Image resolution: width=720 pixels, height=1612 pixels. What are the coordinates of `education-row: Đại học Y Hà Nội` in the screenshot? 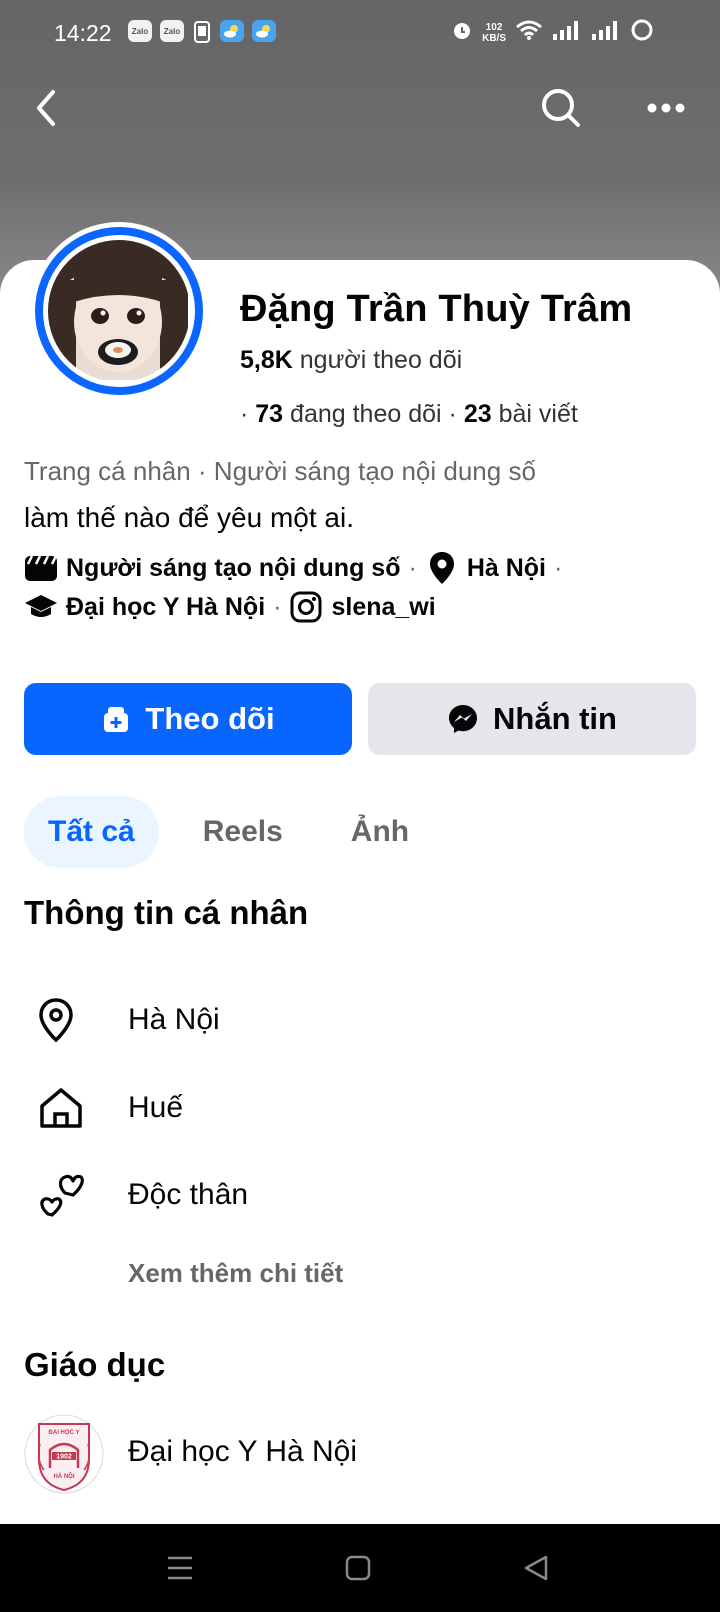 It's located at (404, 1452).